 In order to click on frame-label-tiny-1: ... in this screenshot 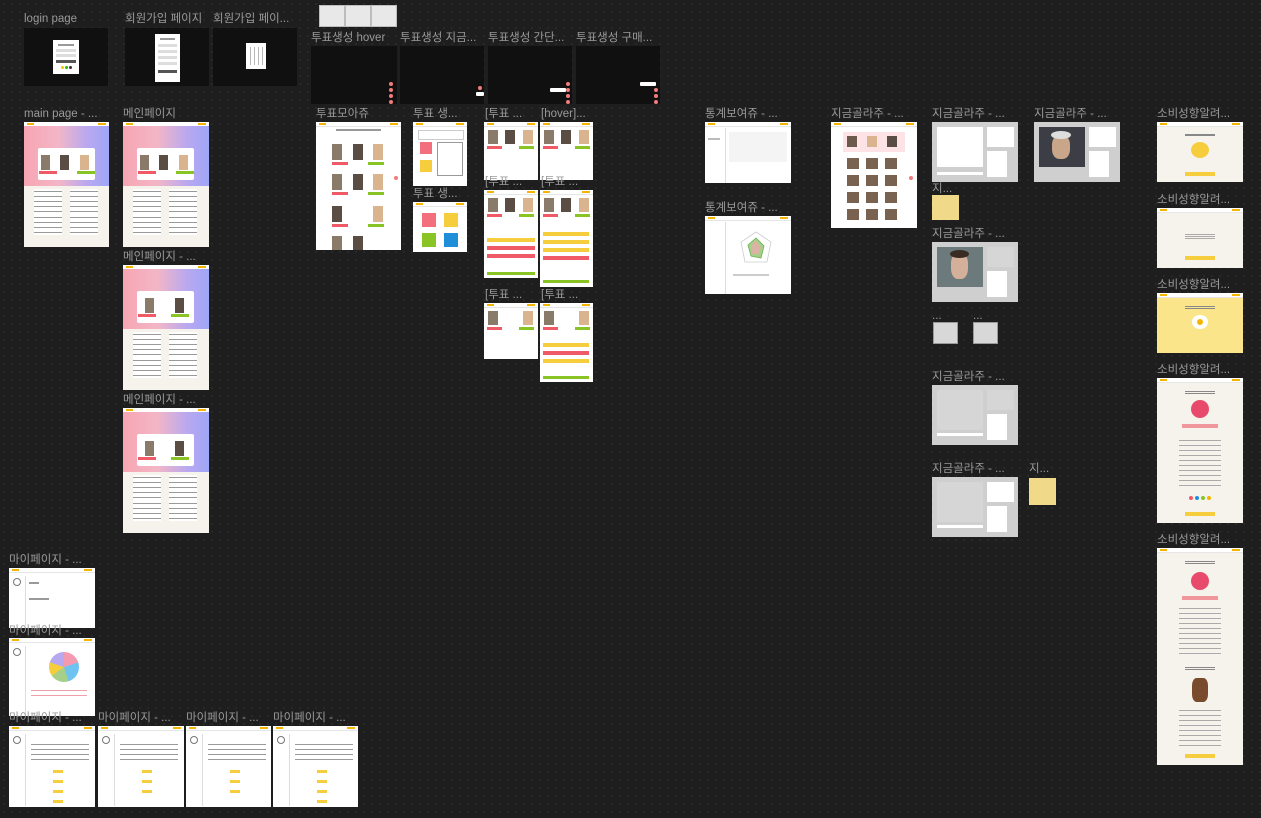, I will do `click(939, 316)`.